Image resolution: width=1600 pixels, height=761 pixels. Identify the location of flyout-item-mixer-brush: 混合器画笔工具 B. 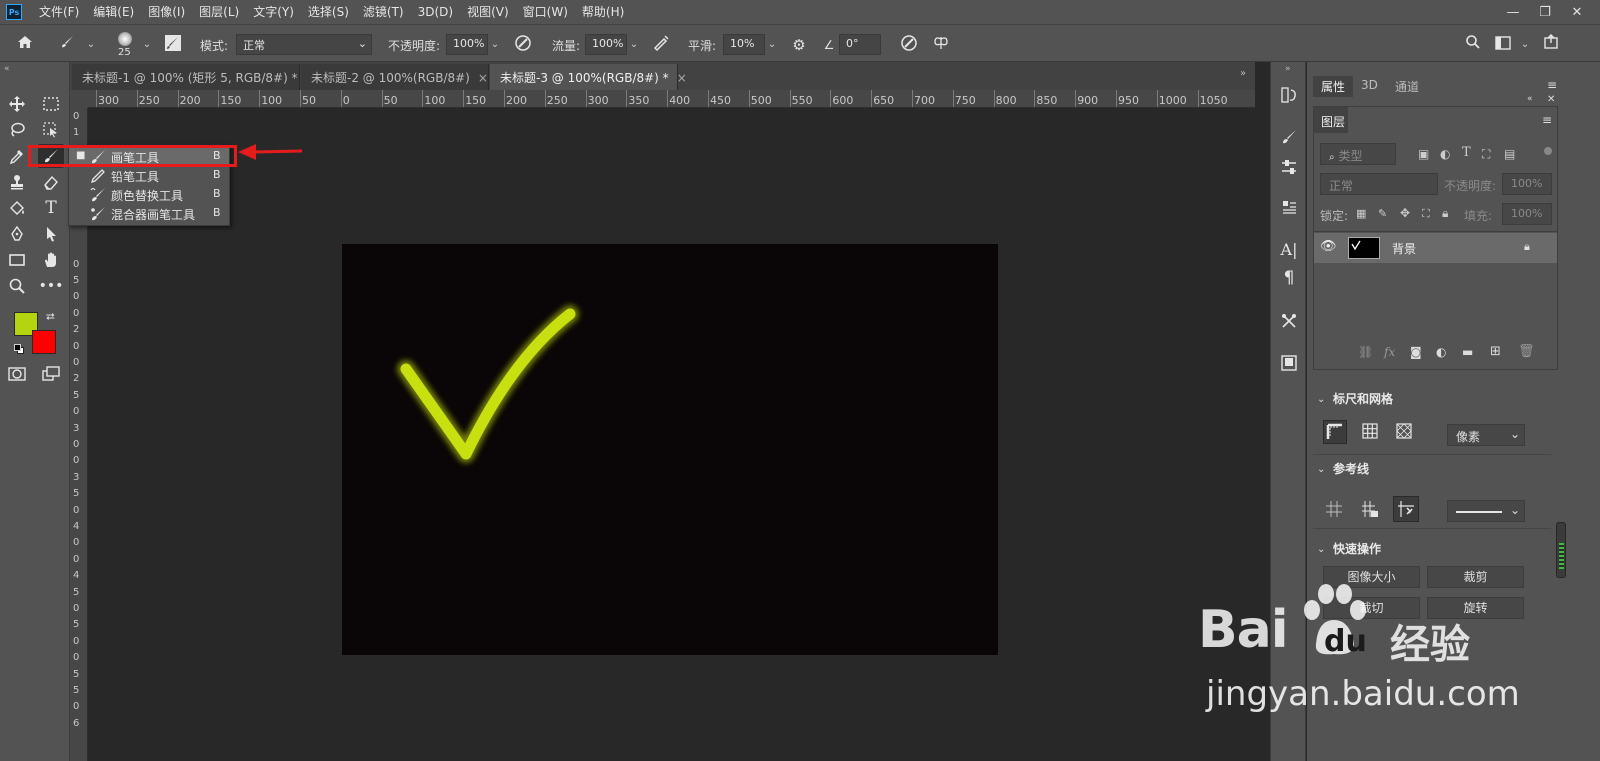
(149, 213).